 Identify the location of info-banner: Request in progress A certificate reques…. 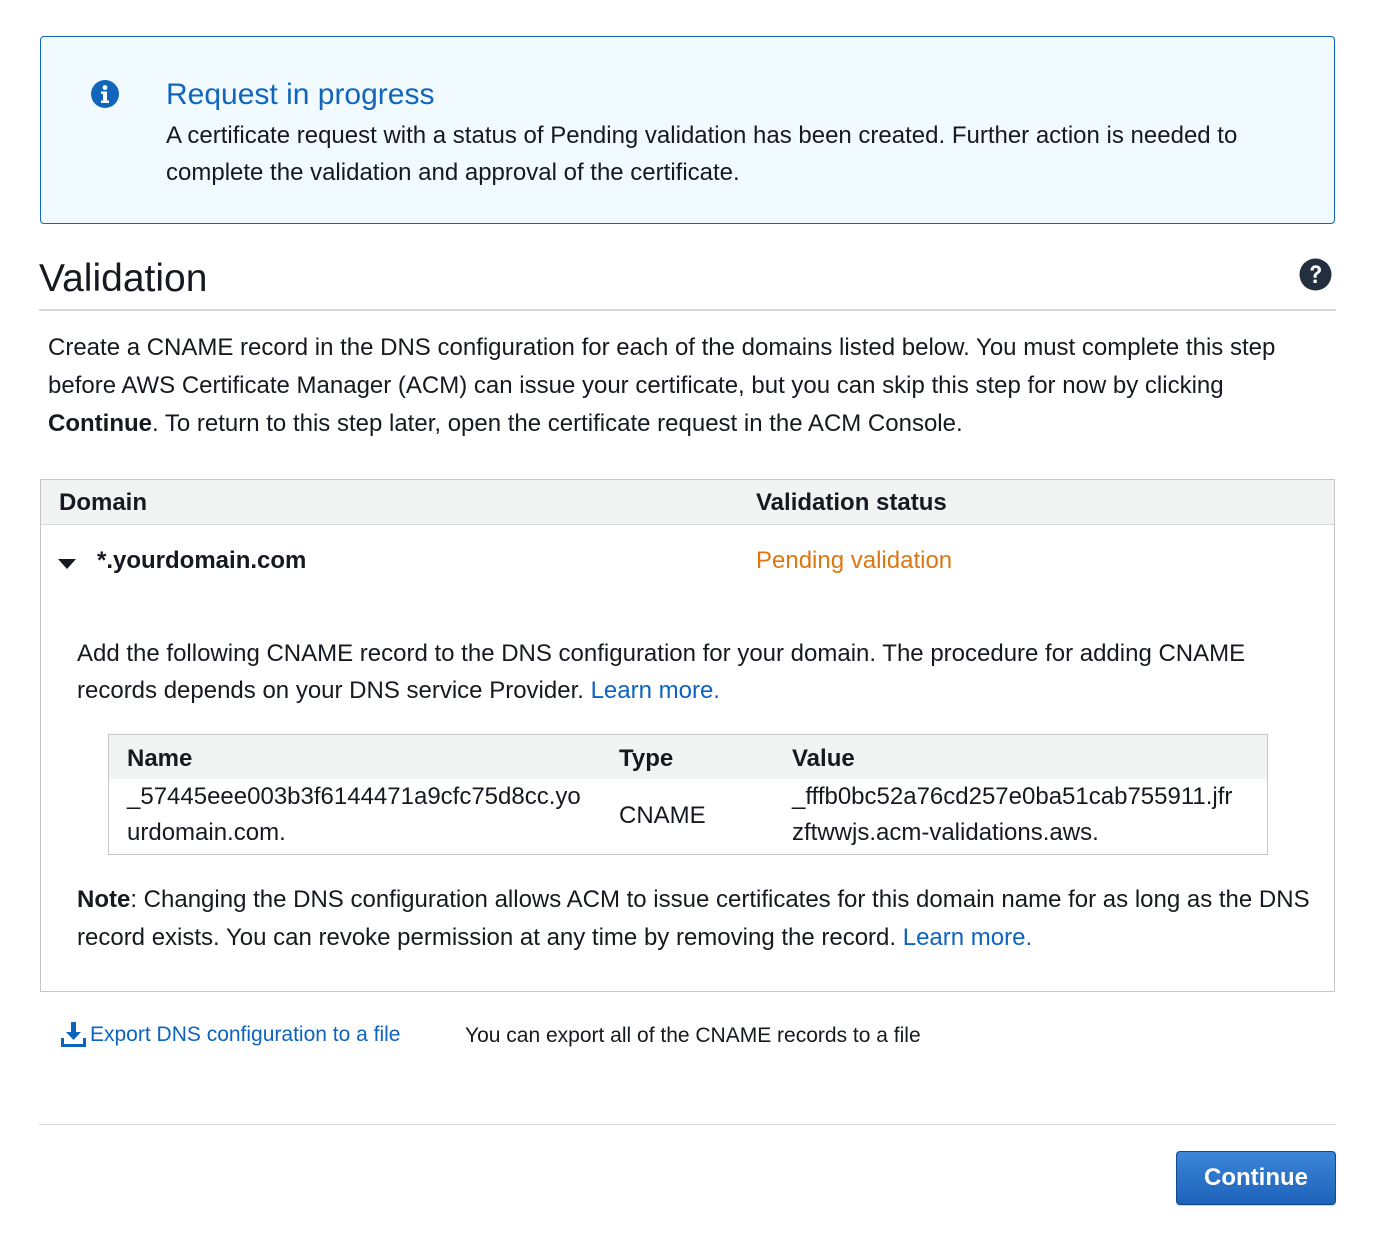
(687, 130).